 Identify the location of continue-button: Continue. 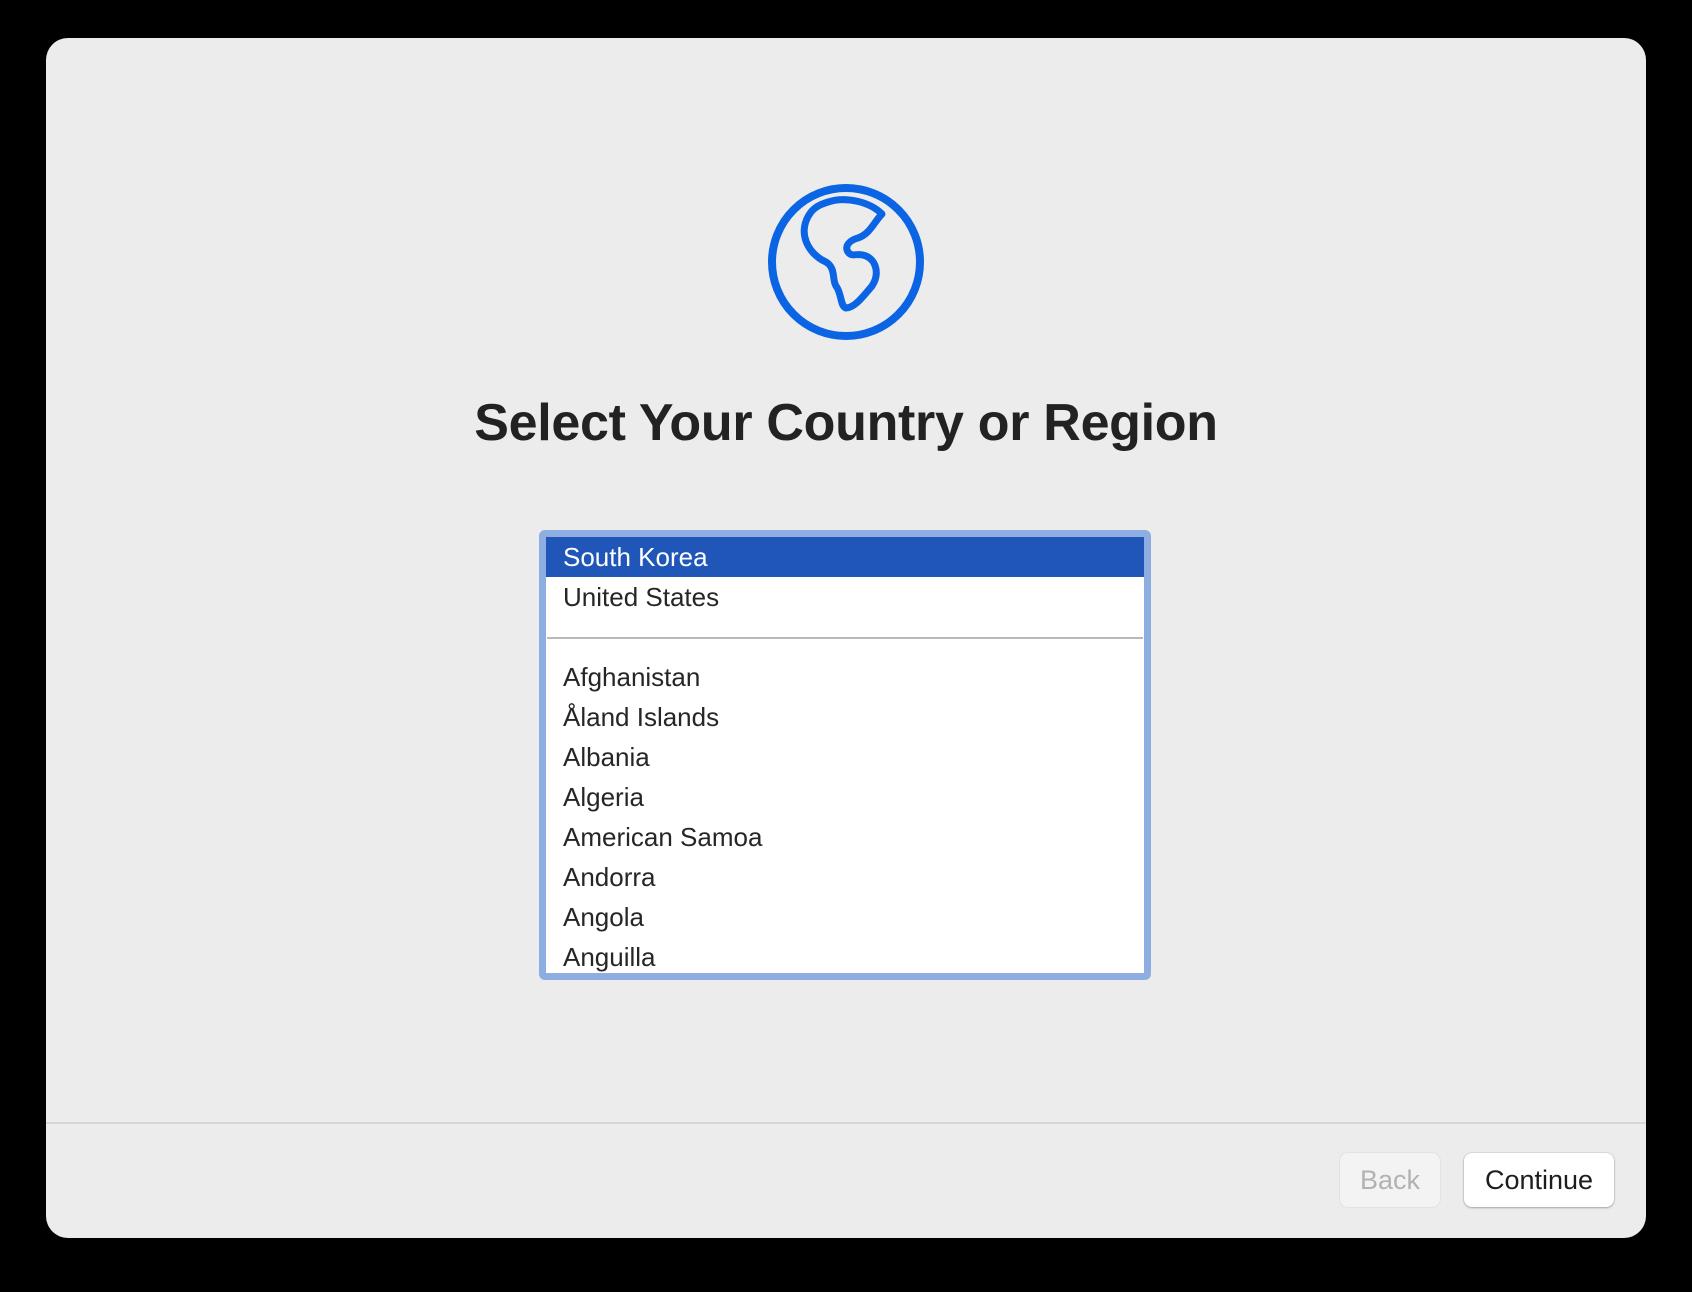
(1539, 1180).